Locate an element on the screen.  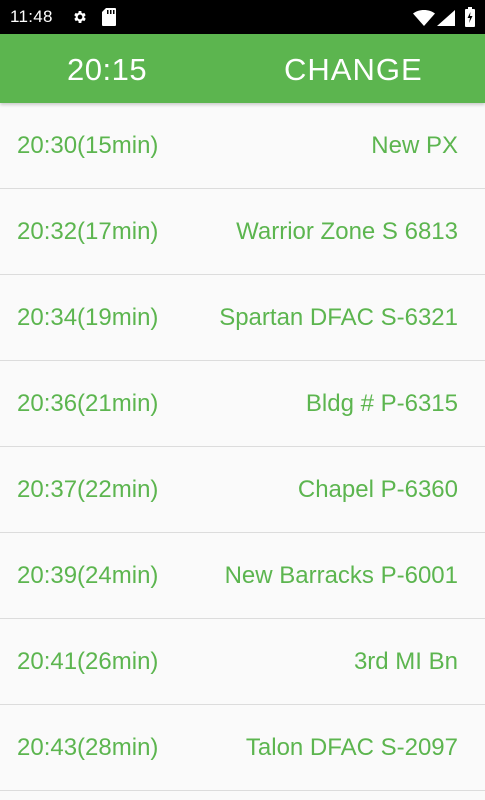
gear-icon is located at coordinates (80, 17).